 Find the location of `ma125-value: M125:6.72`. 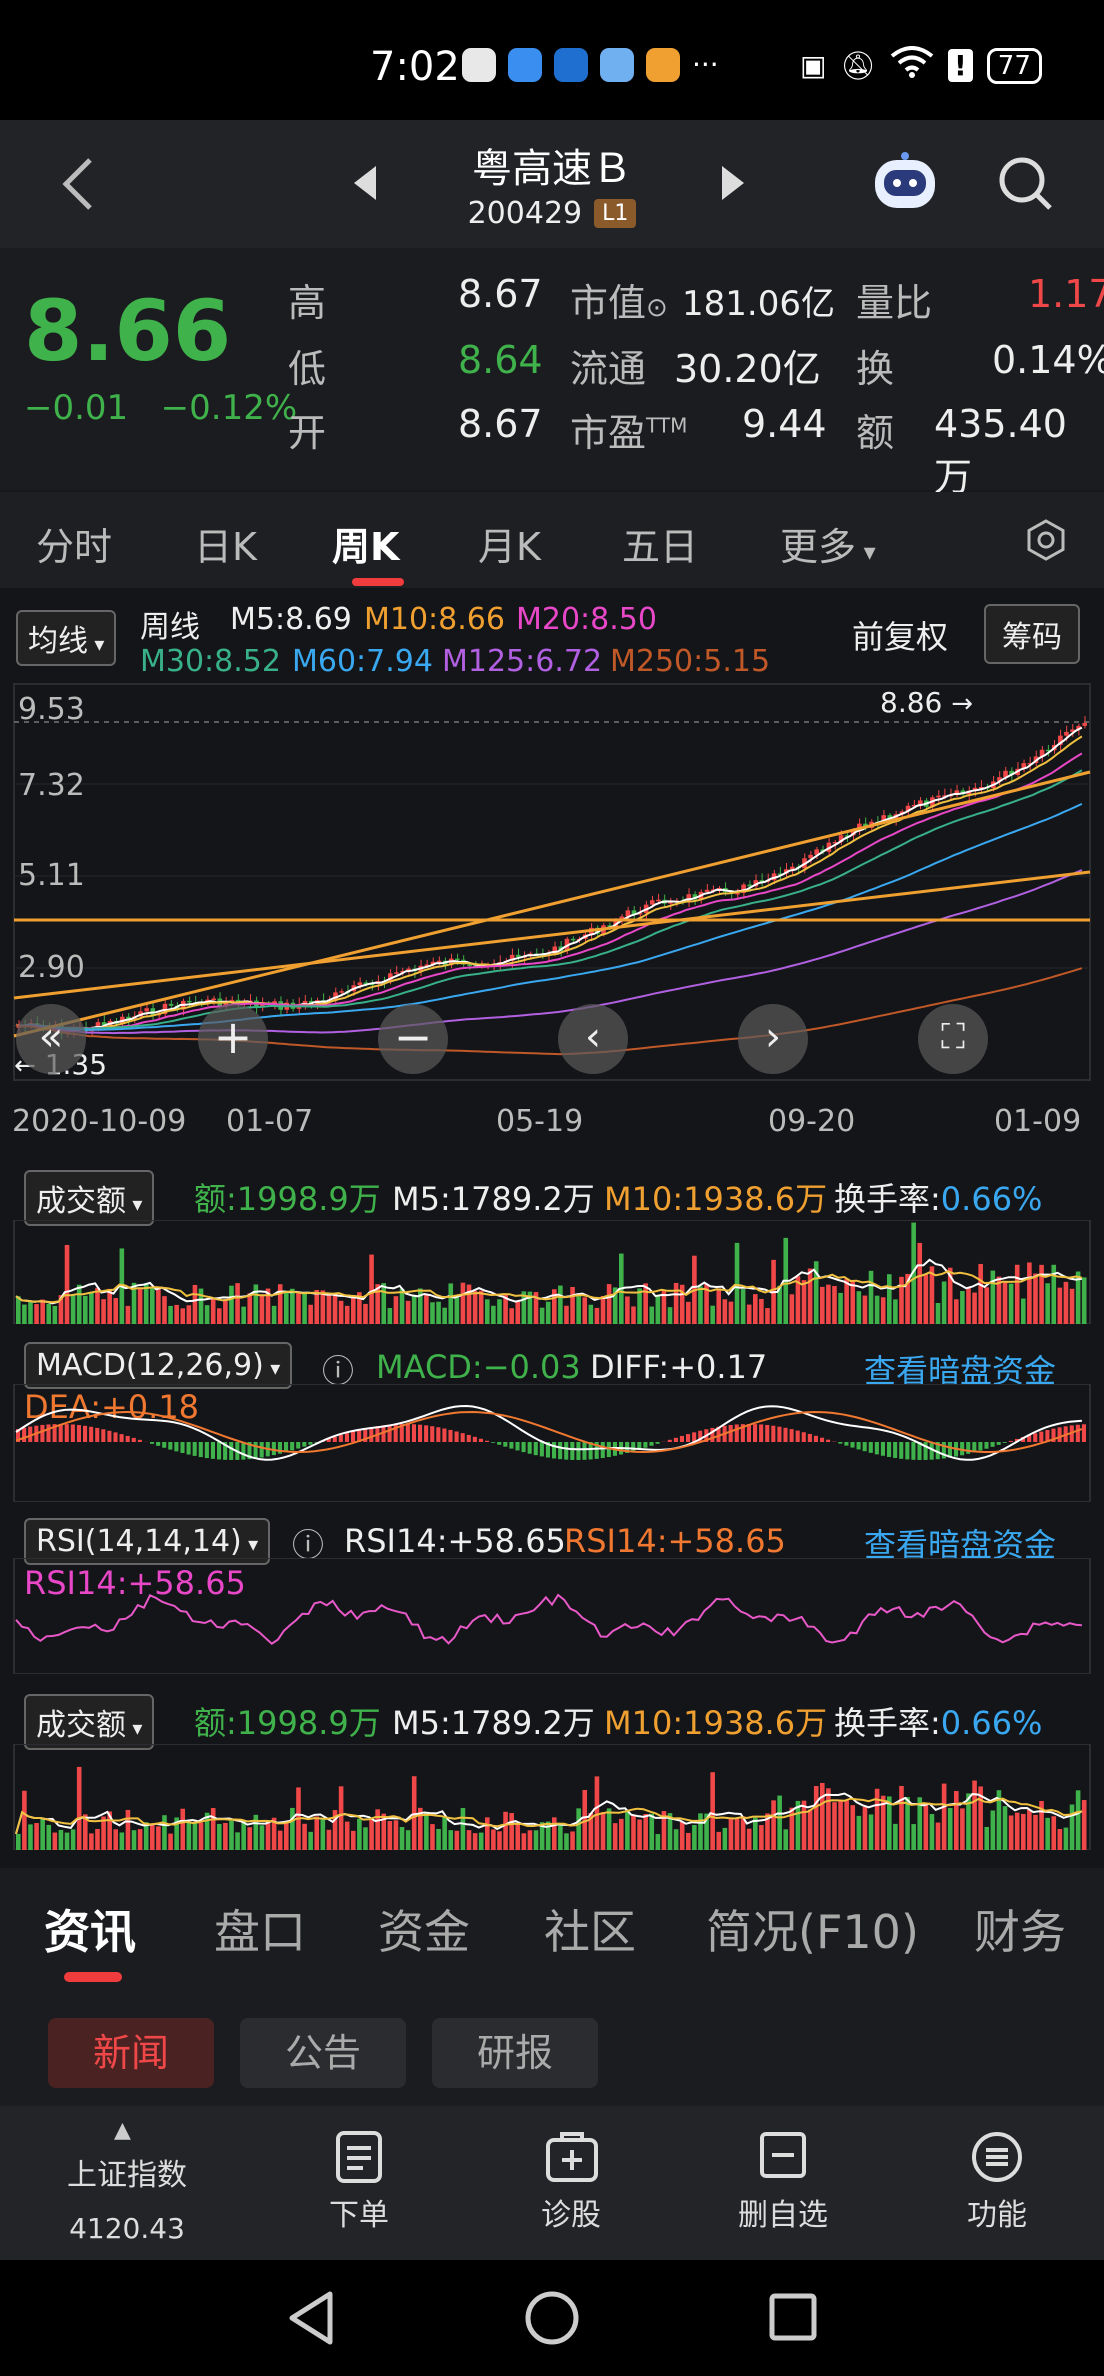

ma125-value: M125:6.72 is located at coordinates (522, 661).